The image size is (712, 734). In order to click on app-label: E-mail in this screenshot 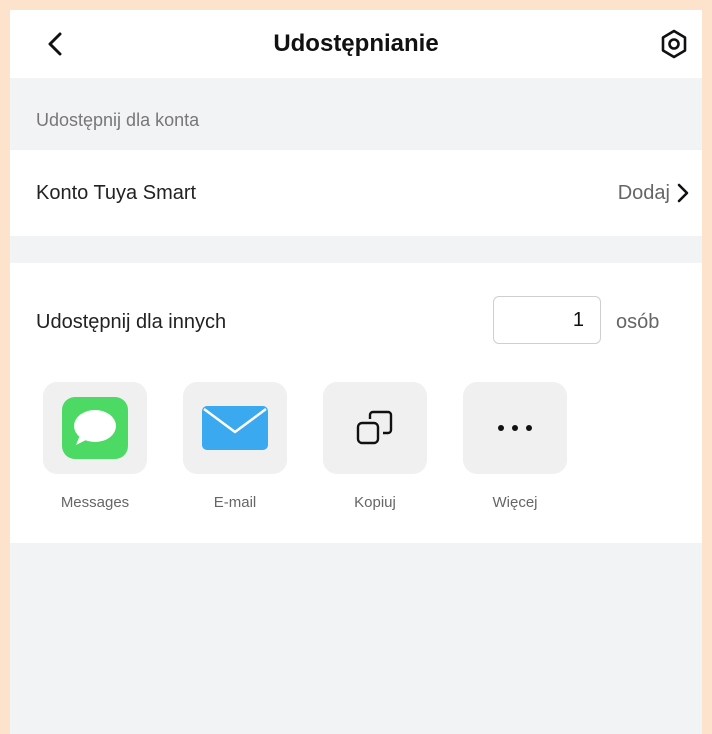, I will do `click(235, 502)`.